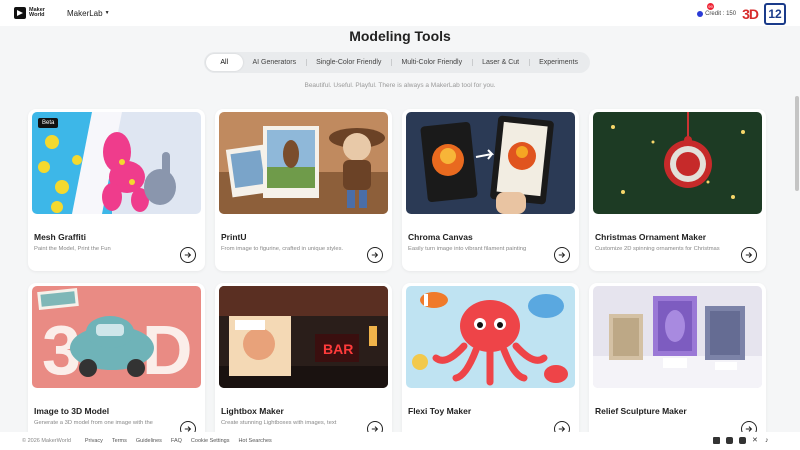  Describe the element at coordinates (490, 337) in the screenshot. I see `flexi-toy-image` at that location.